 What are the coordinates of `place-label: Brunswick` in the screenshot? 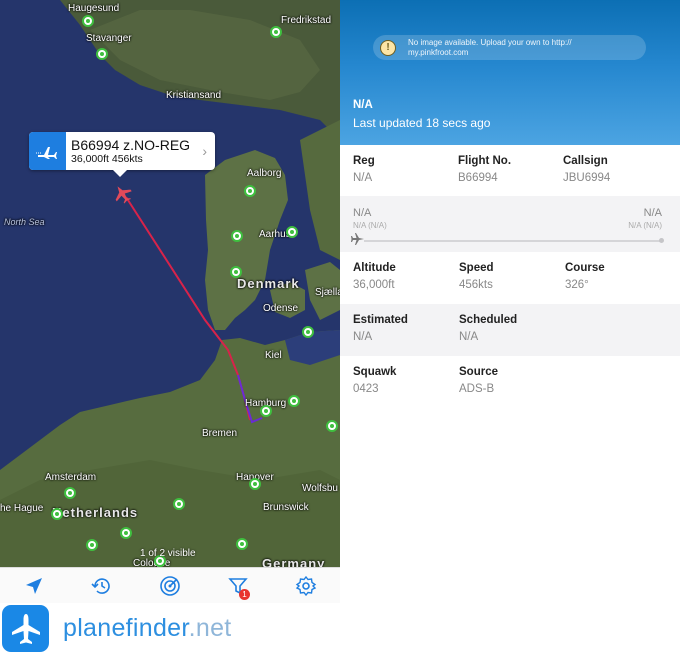 It's located at (286, 507).